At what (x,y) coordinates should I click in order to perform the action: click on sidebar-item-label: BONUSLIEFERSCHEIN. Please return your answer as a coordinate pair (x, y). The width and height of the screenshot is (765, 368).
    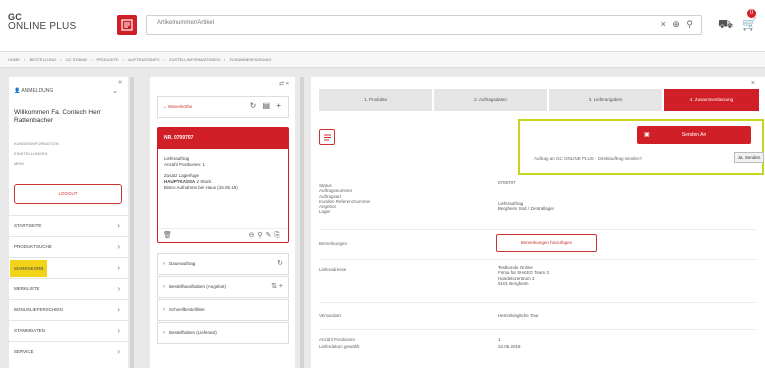
    Looking at the image, I should click on (38, 309).